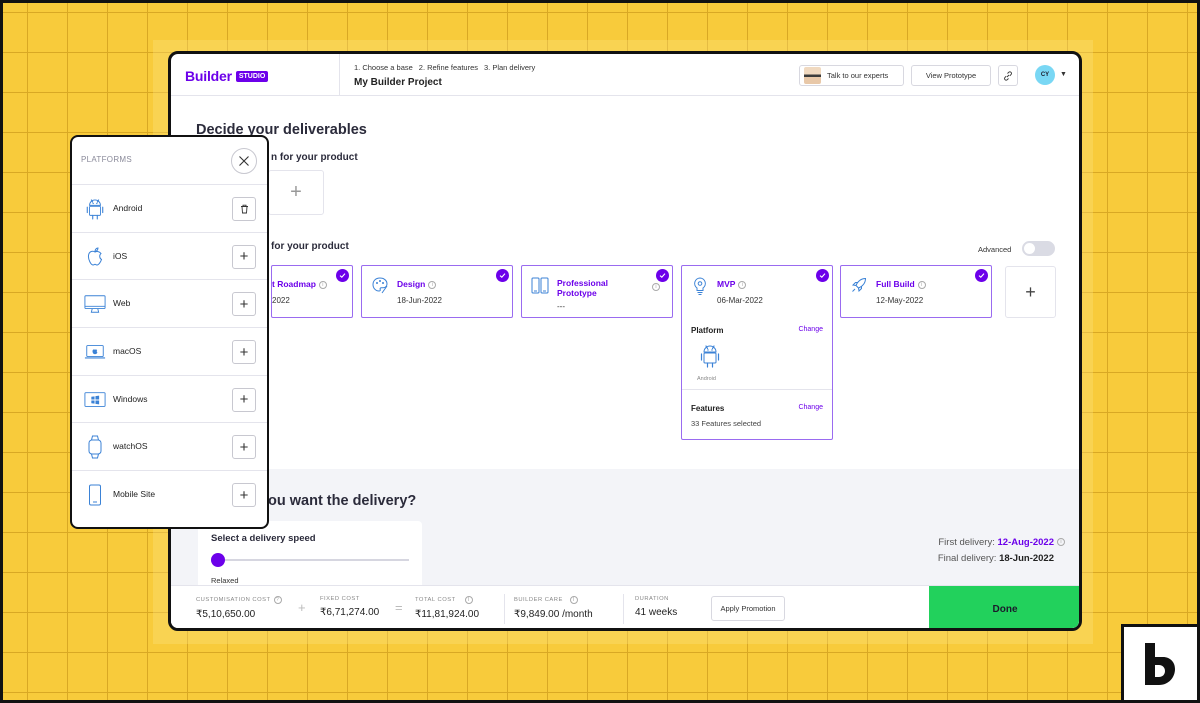  What do you see at coordinates (968, 558) in the screenshot?
I see `final-delivery-label: Final delivery:` at bounding box center [968, 558].